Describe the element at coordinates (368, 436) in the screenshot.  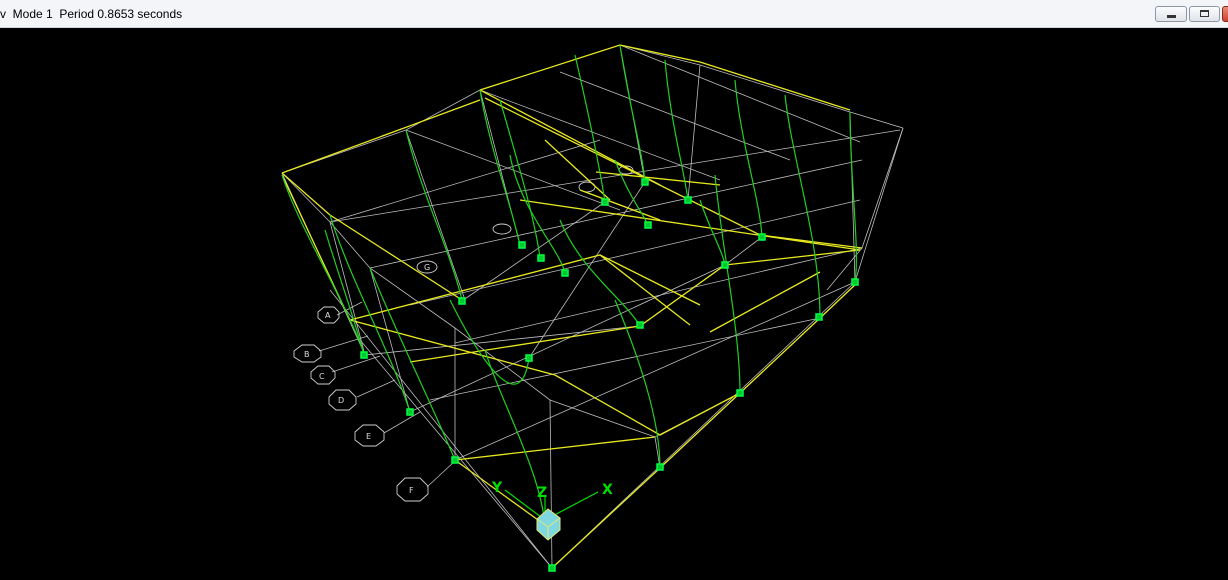
I see `grid-bubble-label: E` at that location.